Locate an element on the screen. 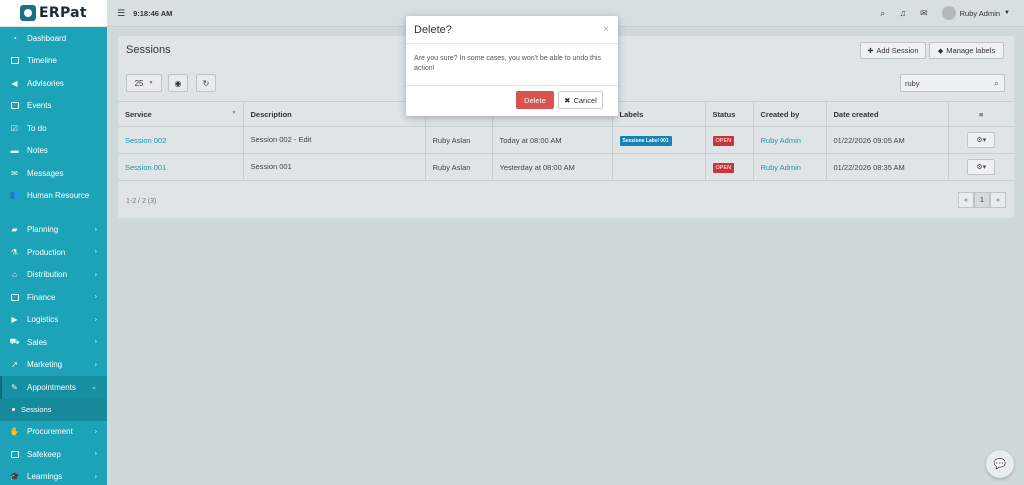  chat-button: 💬 is located at coordinates (1000, 464).